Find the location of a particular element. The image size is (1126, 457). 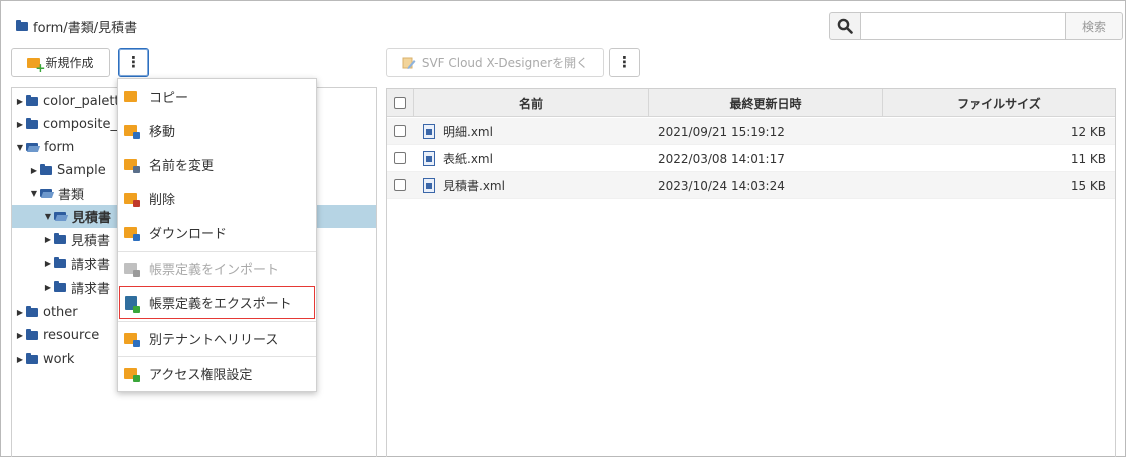

search-input is located at coordinates (963, 26).